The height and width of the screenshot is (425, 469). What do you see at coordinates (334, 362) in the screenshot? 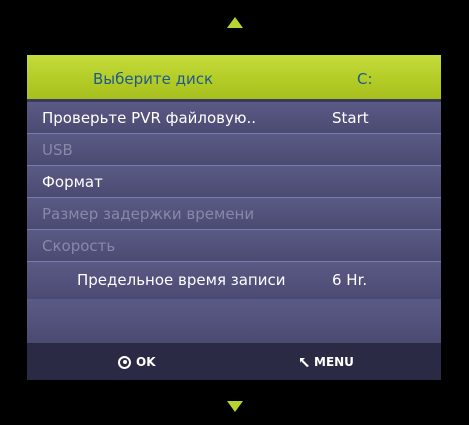
I see `menu-label: MENU` at bounding box center [334, 362].